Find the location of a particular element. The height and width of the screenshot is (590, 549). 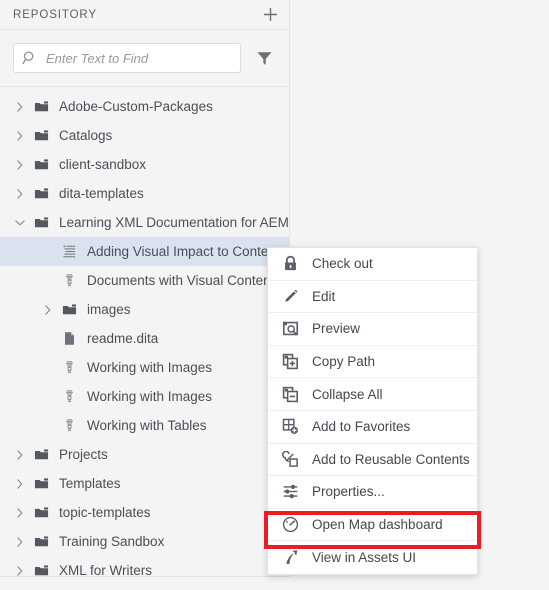

context-menu-item: Collapse All is located at coordinates (372, 394).